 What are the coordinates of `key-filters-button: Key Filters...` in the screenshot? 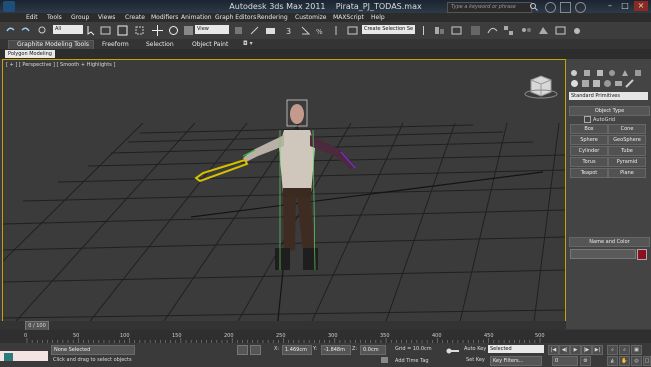 It's located at (516, 361).